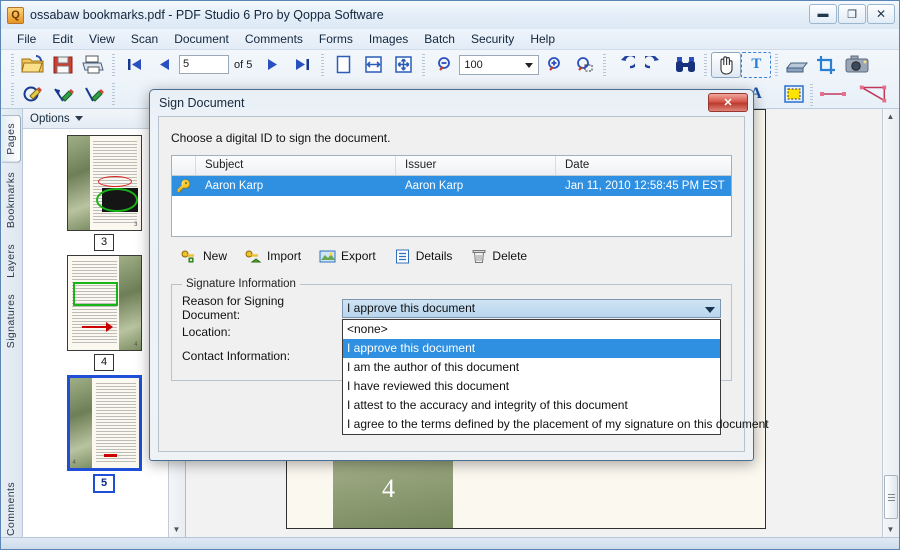  I want to click on page-number-input: 5, so click(204, 64).